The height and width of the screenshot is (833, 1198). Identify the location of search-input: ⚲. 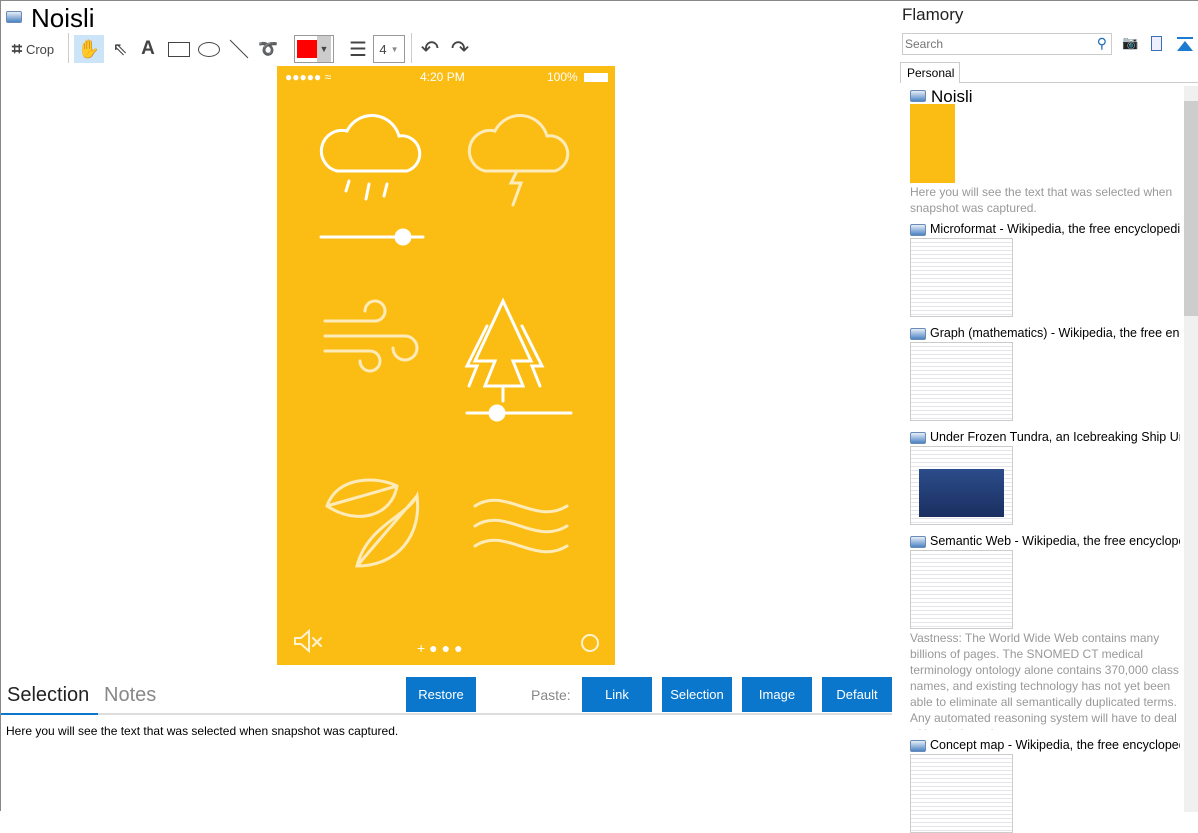
(1007, 44).